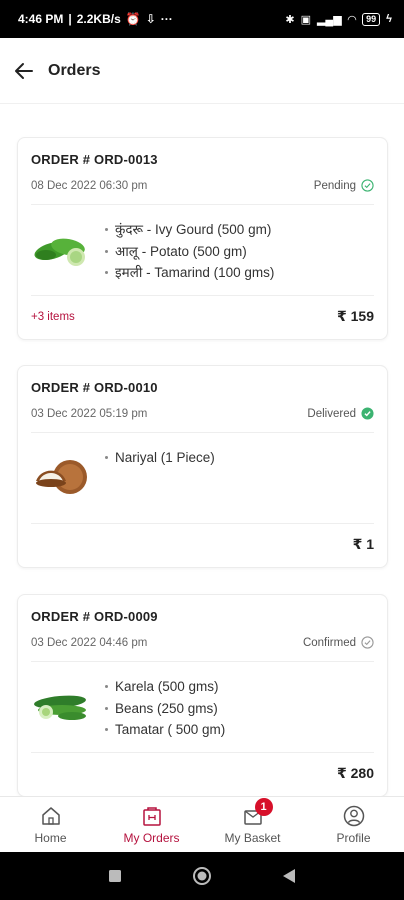 The image size is (404, 900). I want to click on orders-icon, so click(151, 816).